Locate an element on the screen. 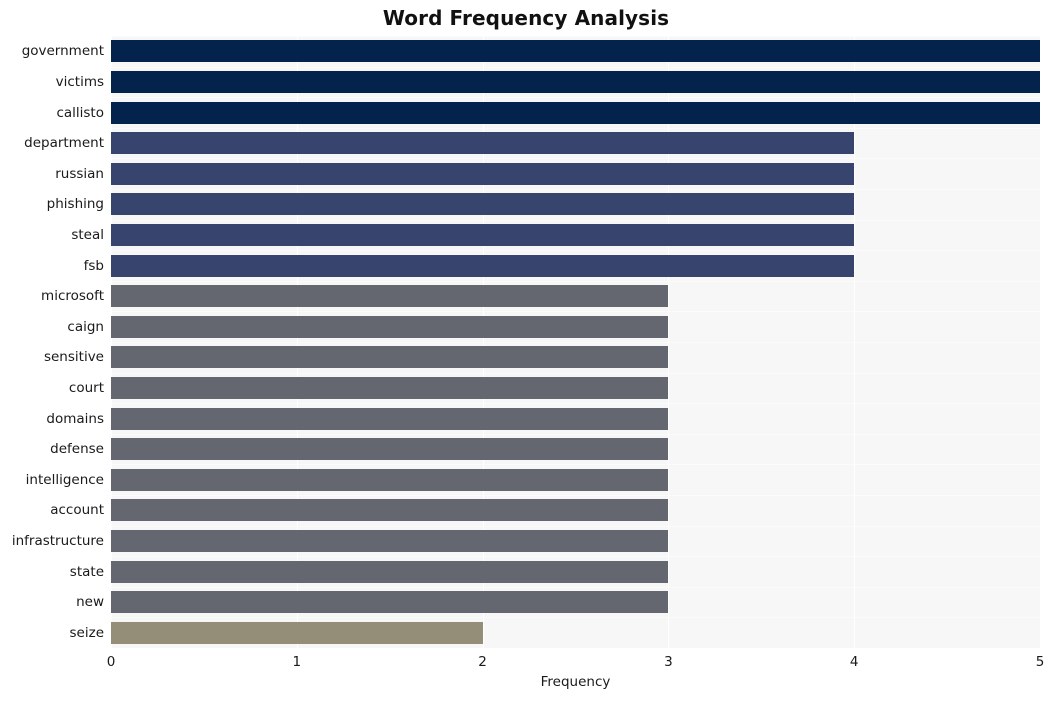 This screenshot has height=701, width=1052. y-tick-label-court: court is located at coordinates (86, 387).